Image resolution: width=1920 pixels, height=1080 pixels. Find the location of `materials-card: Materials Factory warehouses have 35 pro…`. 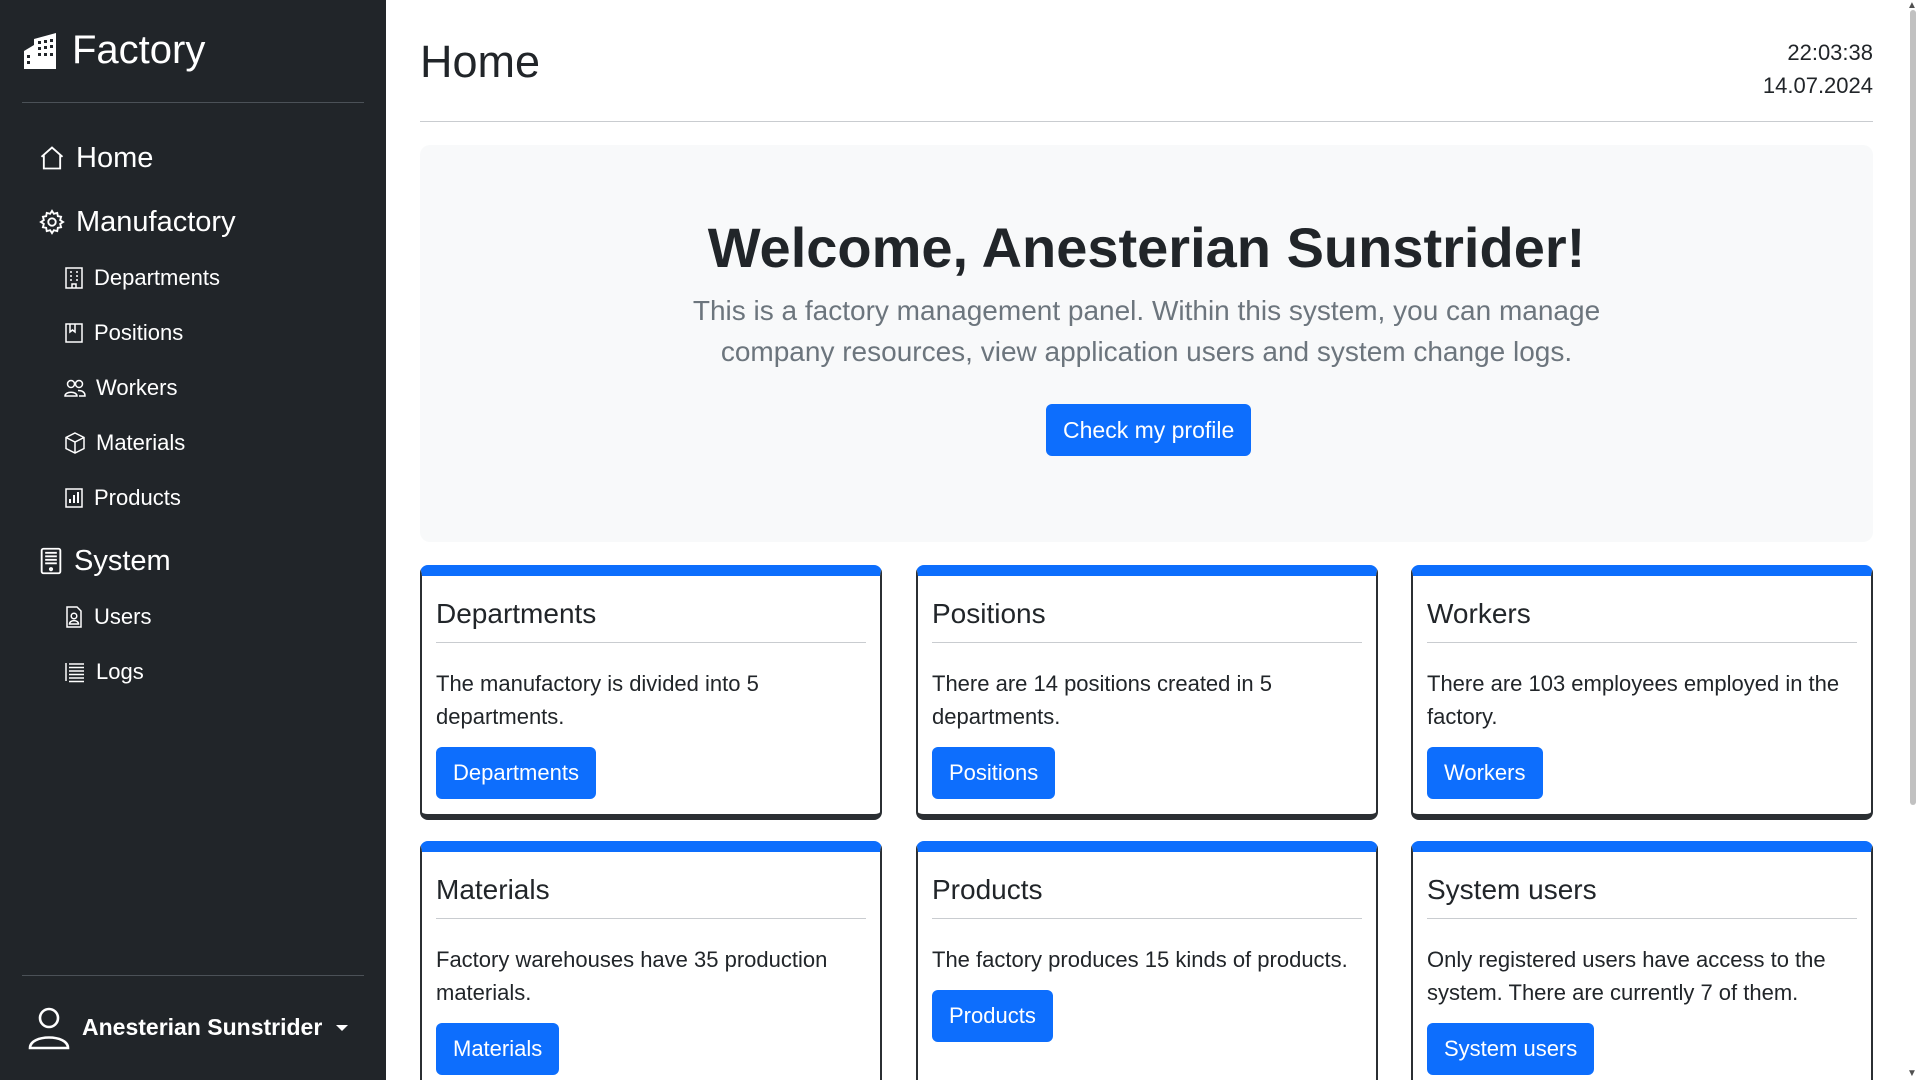

materials-card: Materials Factory warehouses have 35 pro… is located at coordinates (651, 960).